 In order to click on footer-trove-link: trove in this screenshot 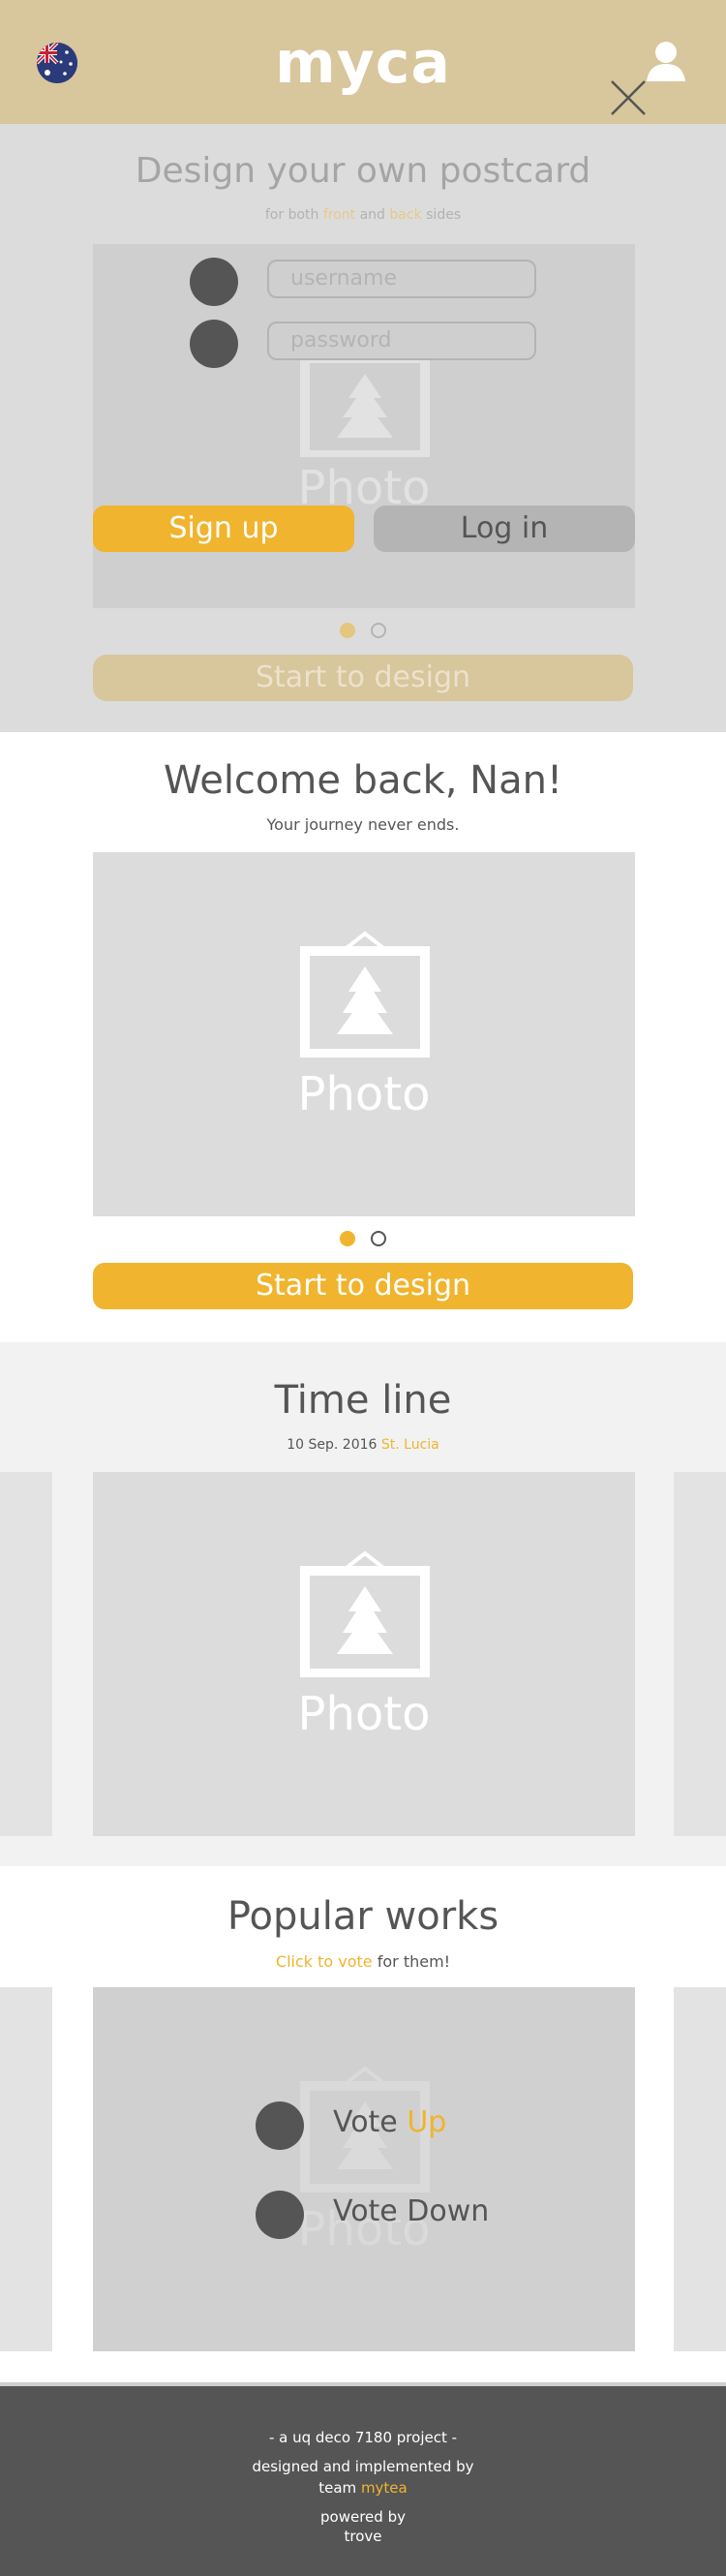, I will do `click(363, 2536)`.